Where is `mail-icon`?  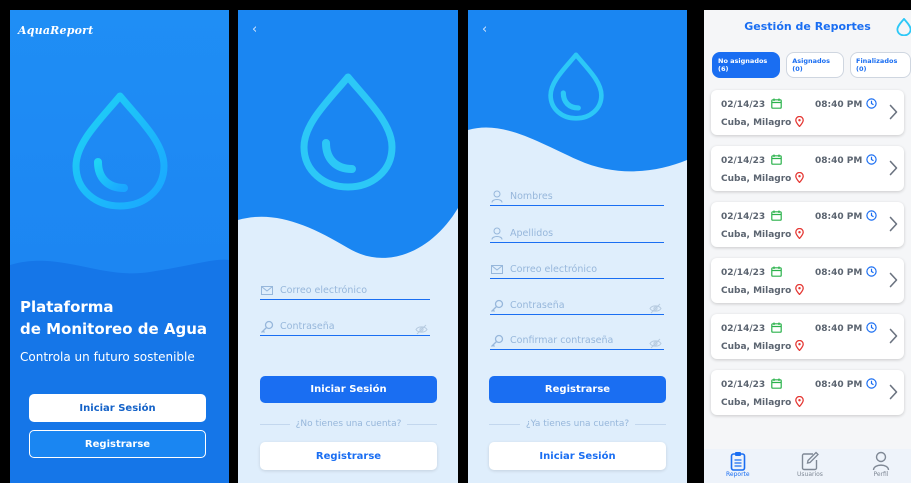
mail-icon is located at coordinates (267, 291).